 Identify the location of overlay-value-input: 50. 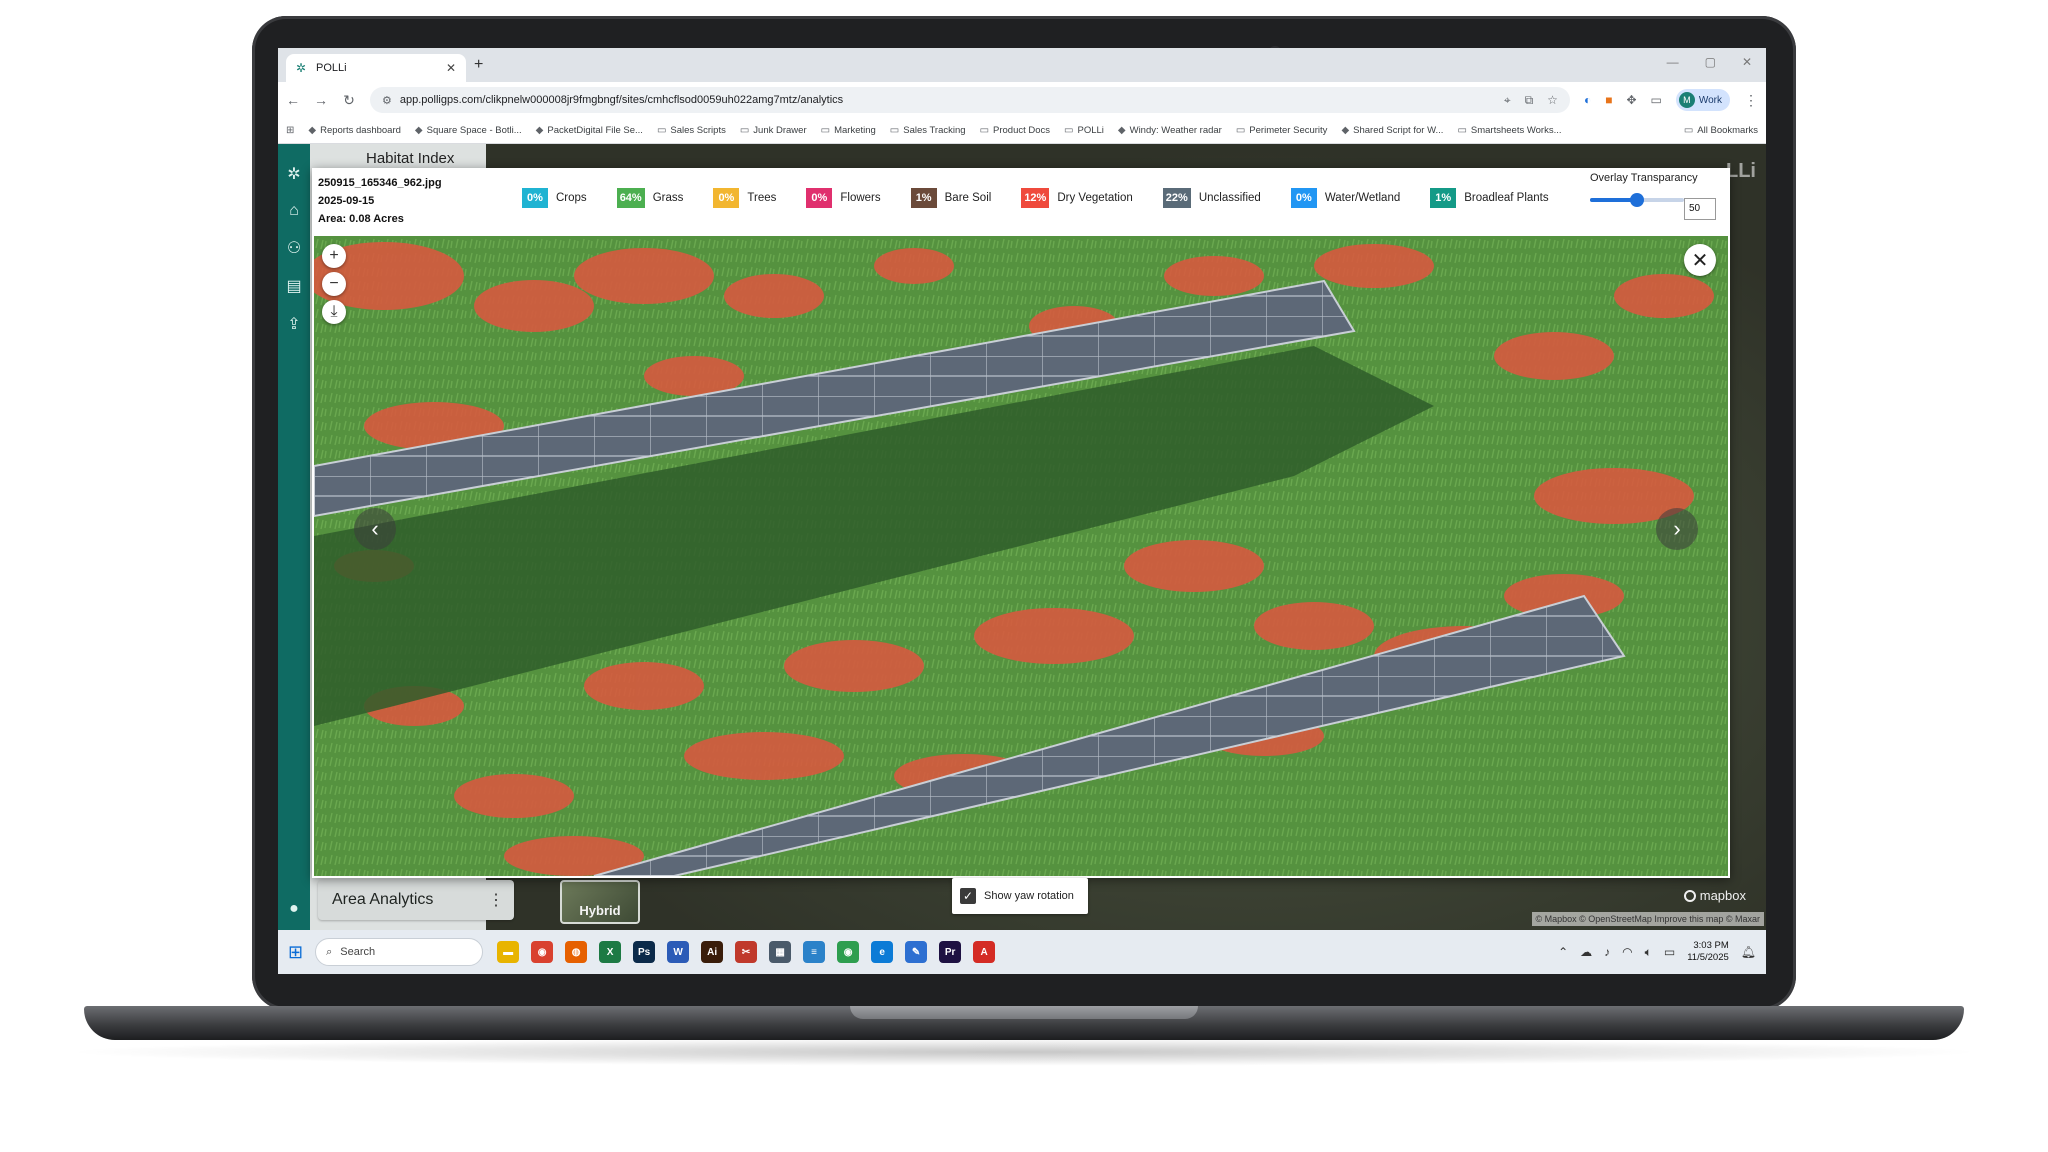
(1700, 209).